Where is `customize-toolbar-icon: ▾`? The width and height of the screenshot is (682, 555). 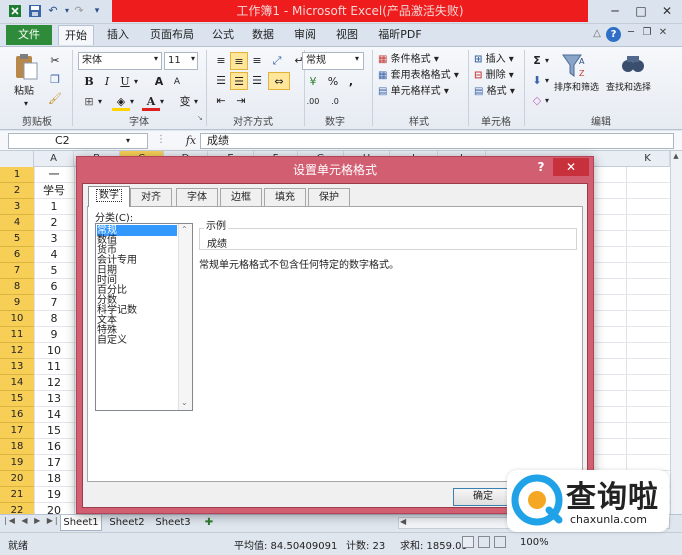 customize-toolbar-icon: ▾ is located at coordinates (97, 11).